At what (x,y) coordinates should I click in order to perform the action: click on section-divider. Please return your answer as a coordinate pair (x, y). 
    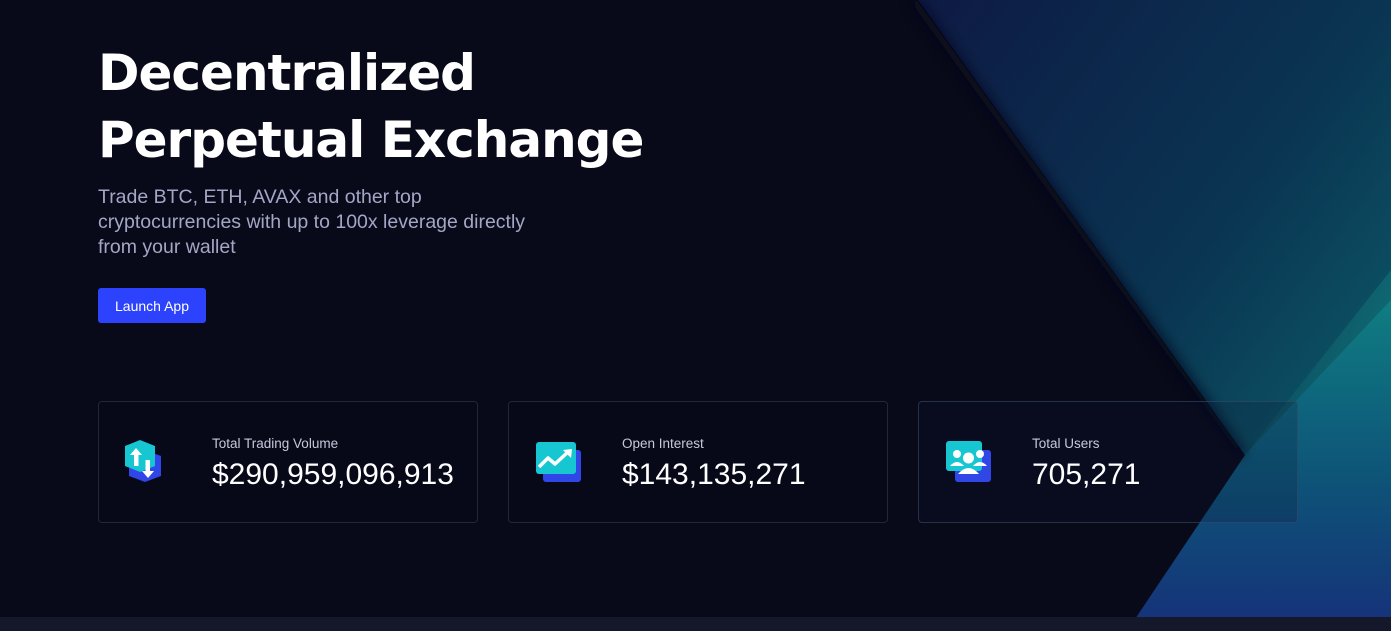
    Looking at the image, I should click on (695, 624).